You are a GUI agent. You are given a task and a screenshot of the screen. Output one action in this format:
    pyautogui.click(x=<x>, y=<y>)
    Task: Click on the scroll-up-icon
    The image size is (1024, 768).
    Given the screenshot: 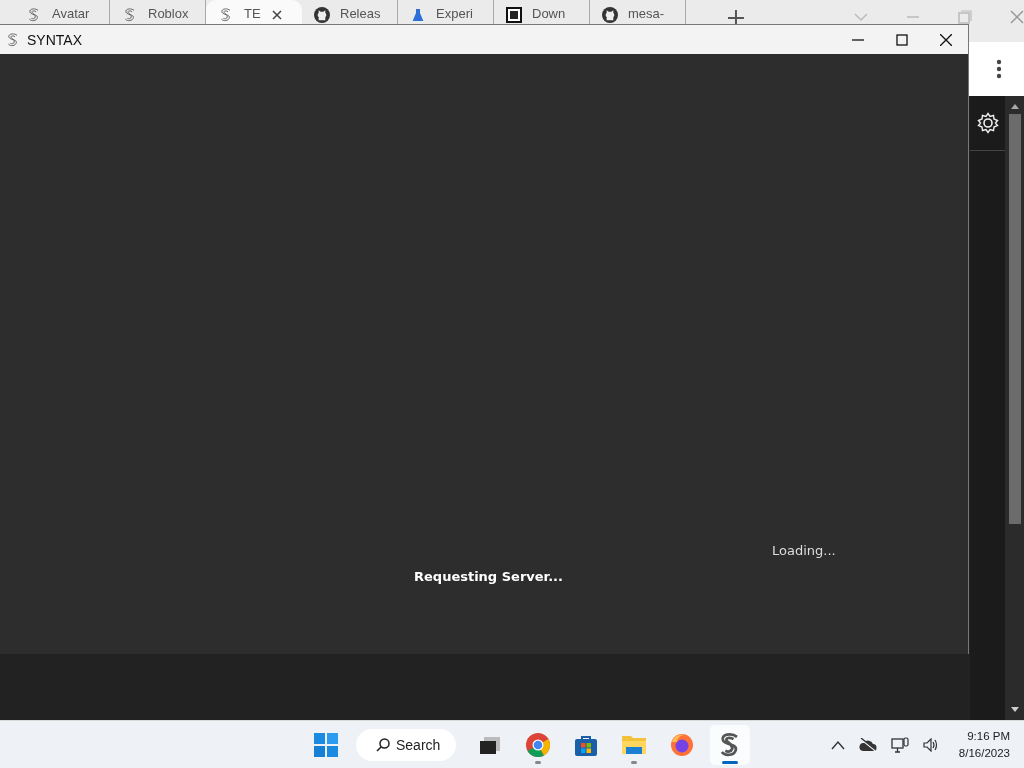 What is the action you would take?
    pyautogui.click(x=1014, y=106)
    